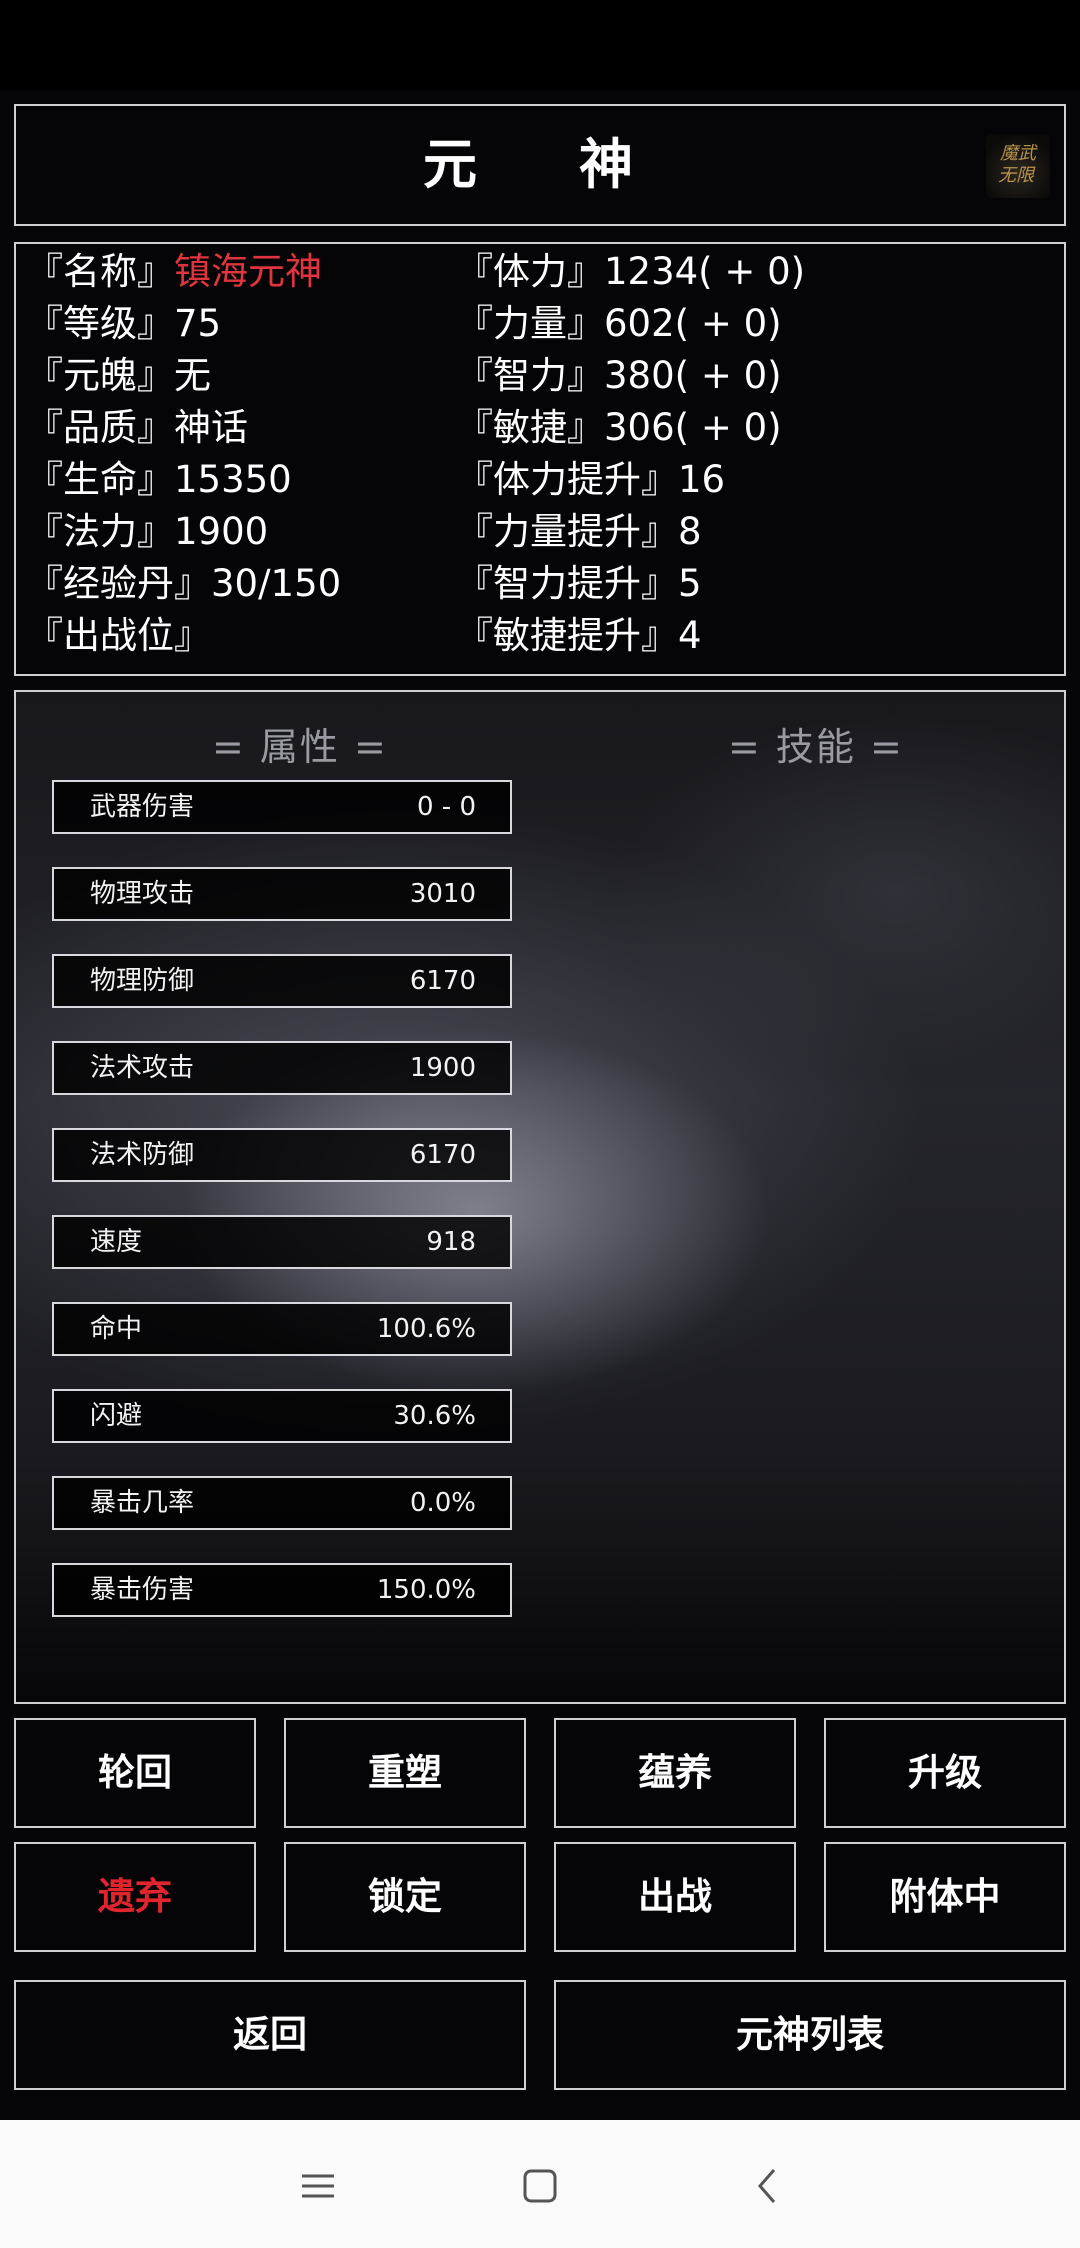 Image resolution: width=1080 pixels, height=2248 pixels. Describe the element at coordinates (135, 1897) in the screenshot. I see `abandon-button: 遗弃` at that location.